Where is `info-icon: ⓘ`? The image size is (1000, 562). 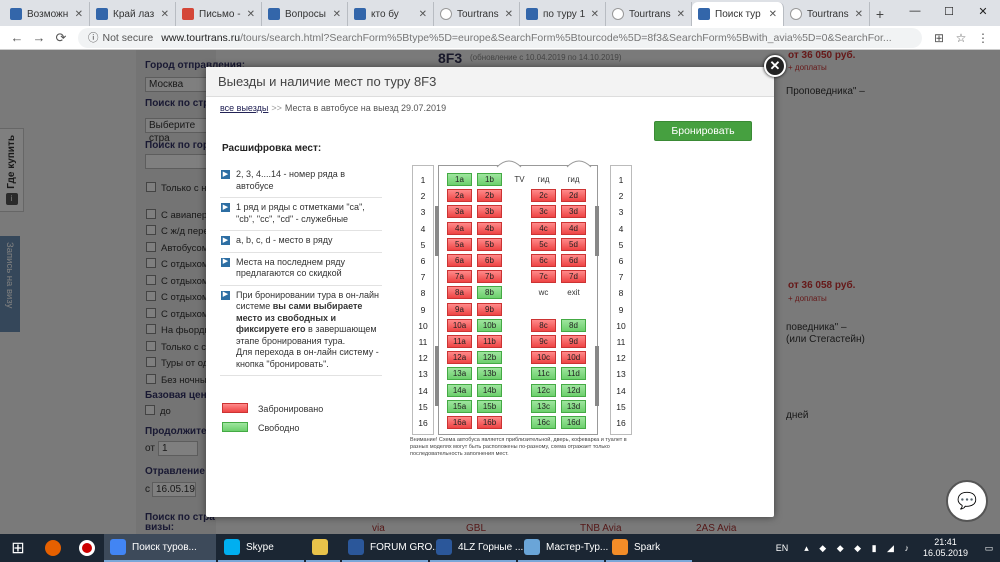 info-icon: ⓘ is located at coordinates (93, 37).